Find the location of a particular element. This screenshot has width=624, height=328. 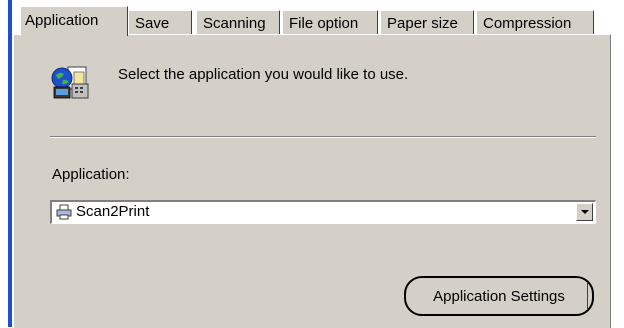

chevron-down-icon is located at coordinates (584, 212).